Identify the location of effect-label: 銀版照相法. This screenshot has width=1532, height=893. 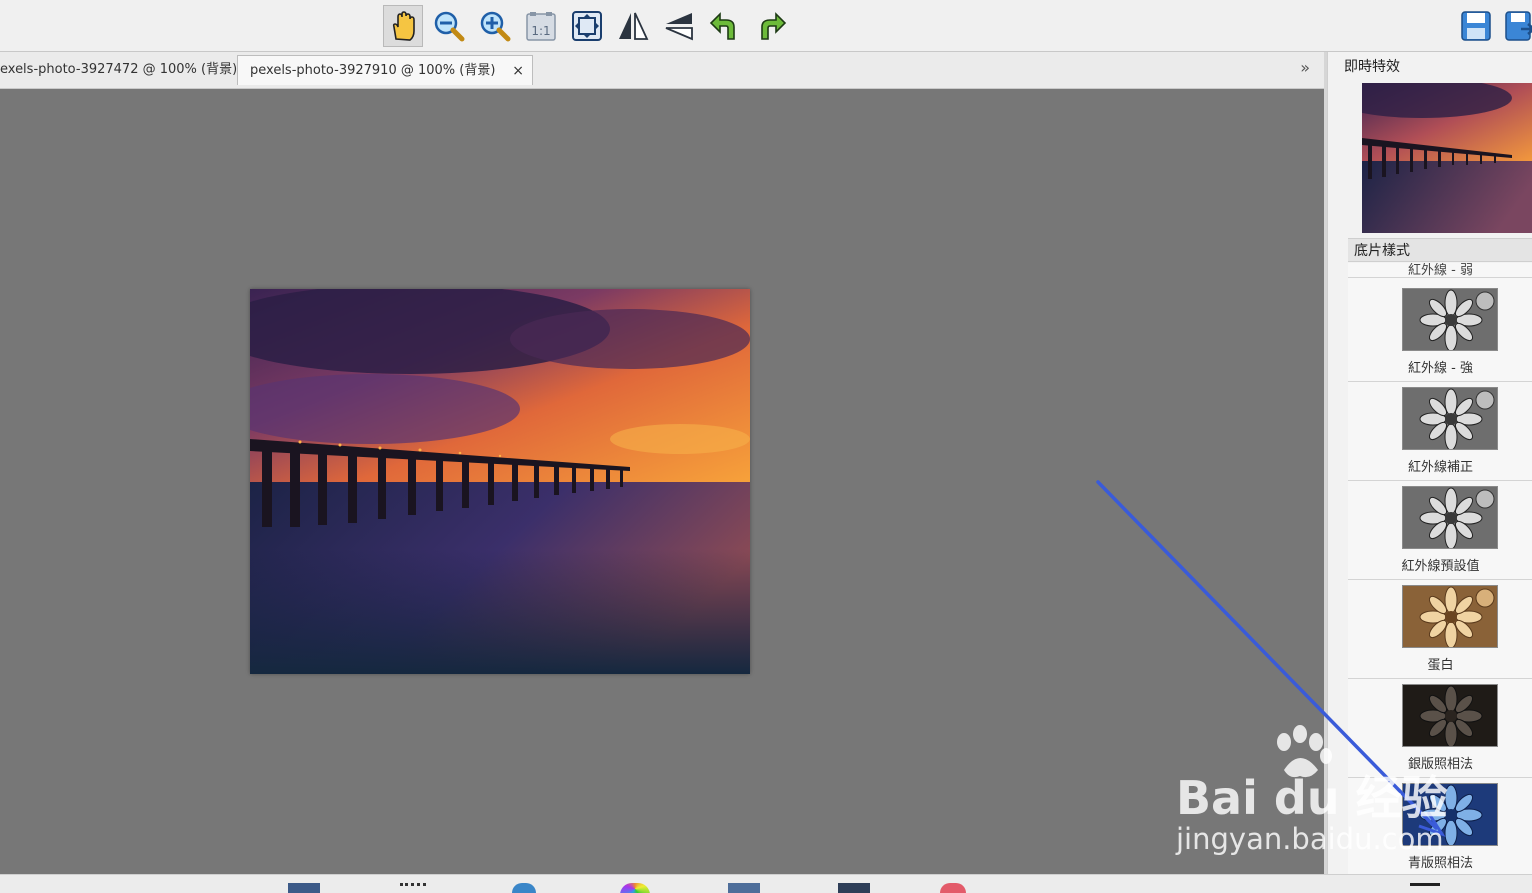
(1440, 764).